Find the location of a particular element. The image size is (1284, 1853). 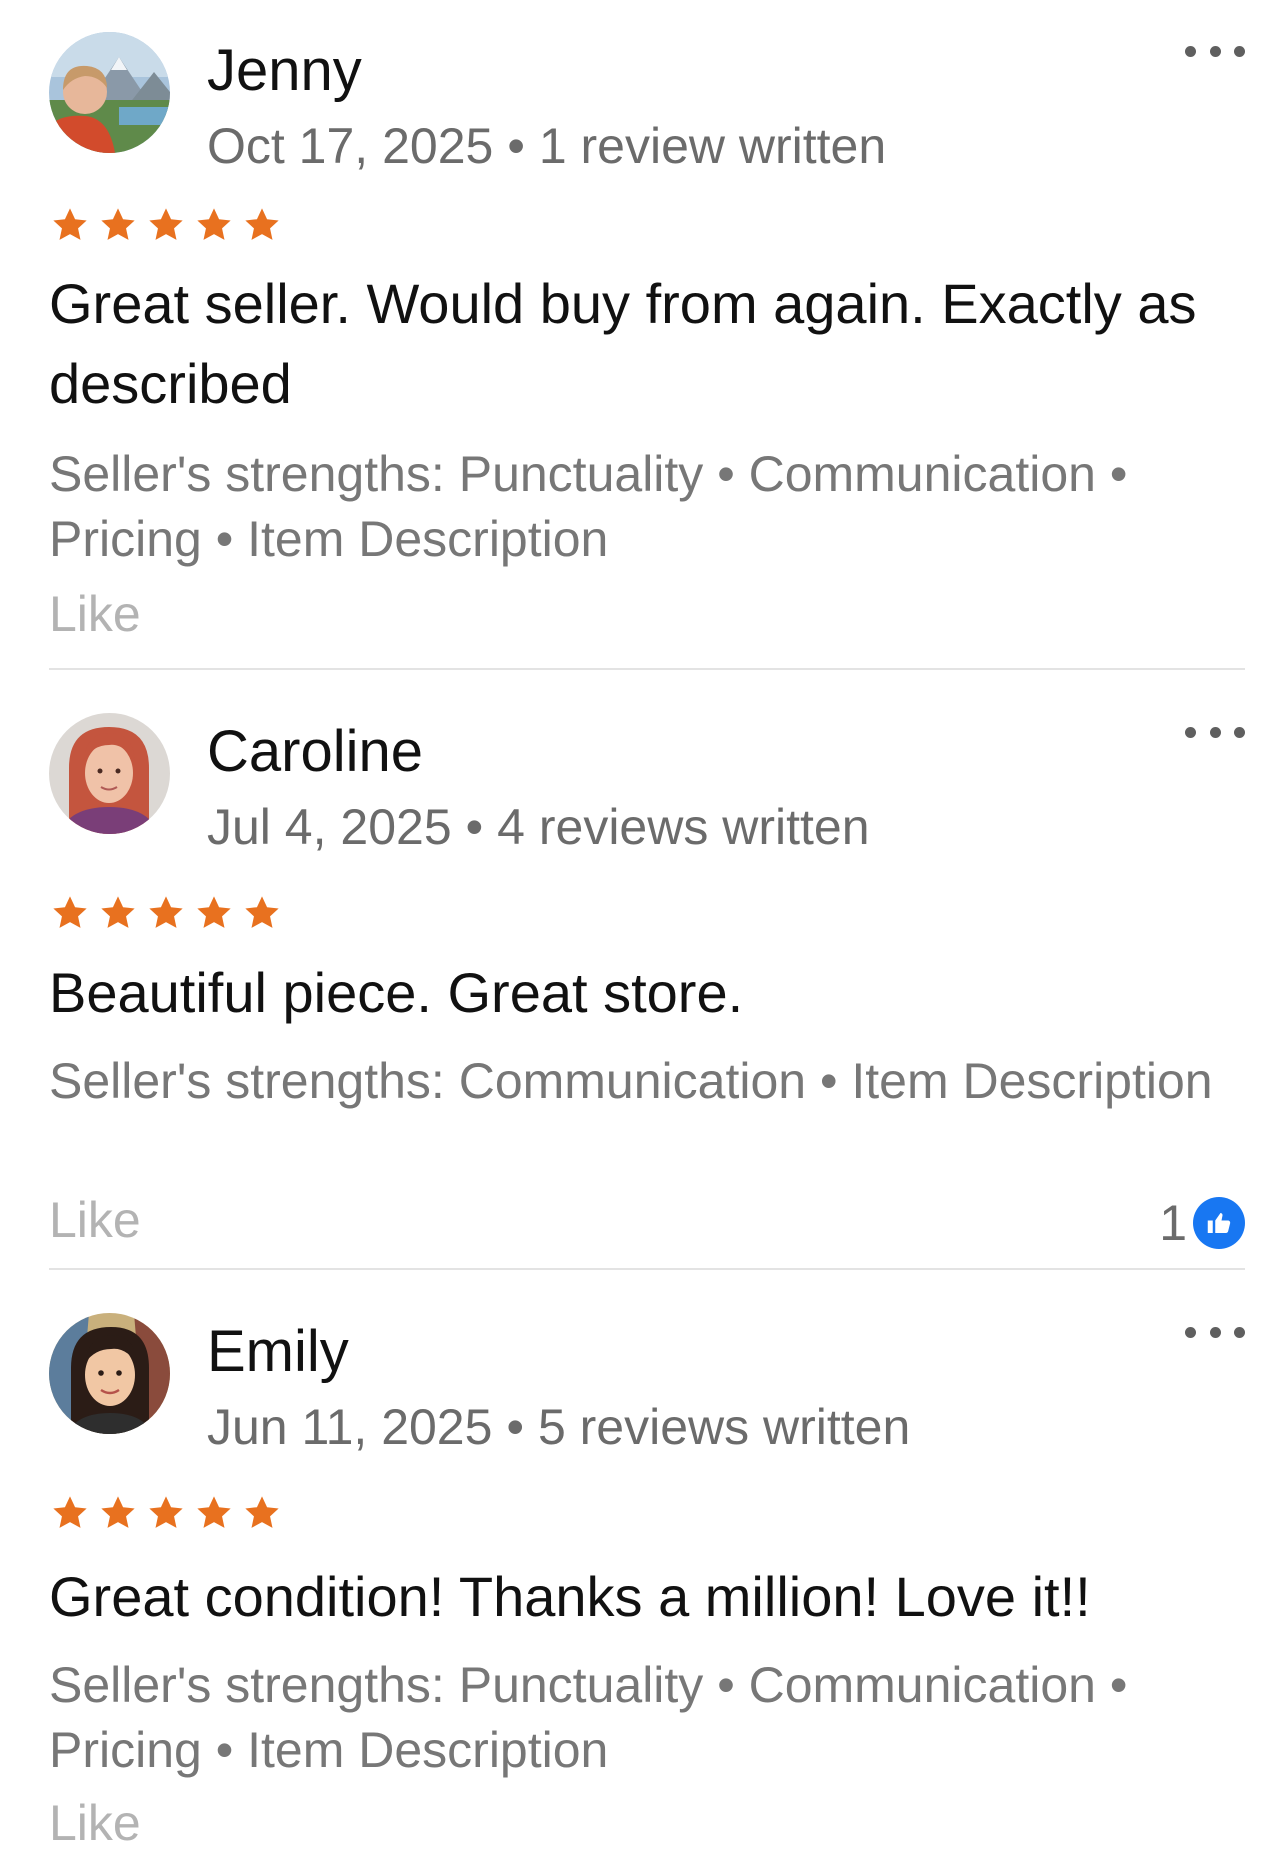

like-count-number: 1 is located at coordinates (1173, 1223).